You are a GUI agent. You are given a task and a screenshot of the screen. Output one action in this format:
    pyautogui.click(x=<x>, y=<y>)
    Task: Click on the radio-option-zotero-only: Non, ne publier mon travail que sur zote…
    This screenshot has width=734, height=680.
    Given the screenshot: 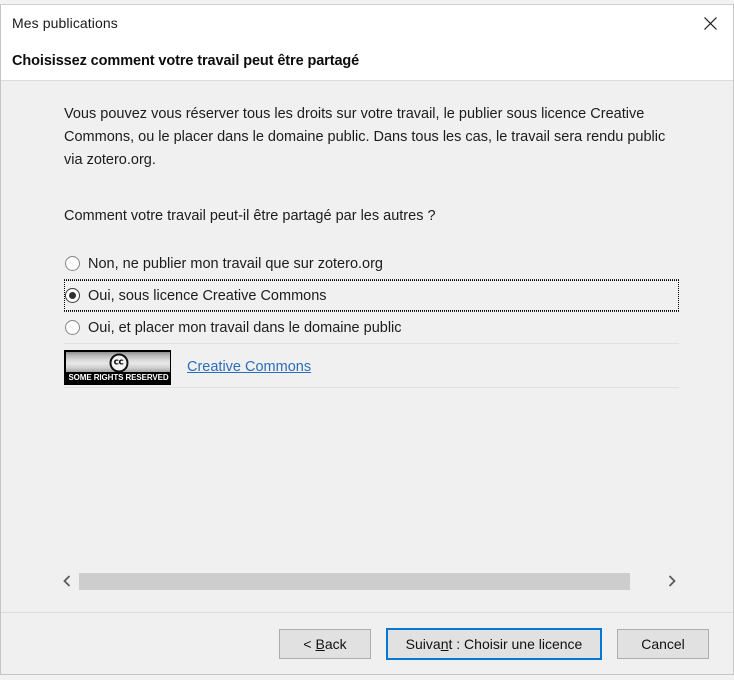 What is the action you would take?
    pyautogui.click(x=371, y=263)
    